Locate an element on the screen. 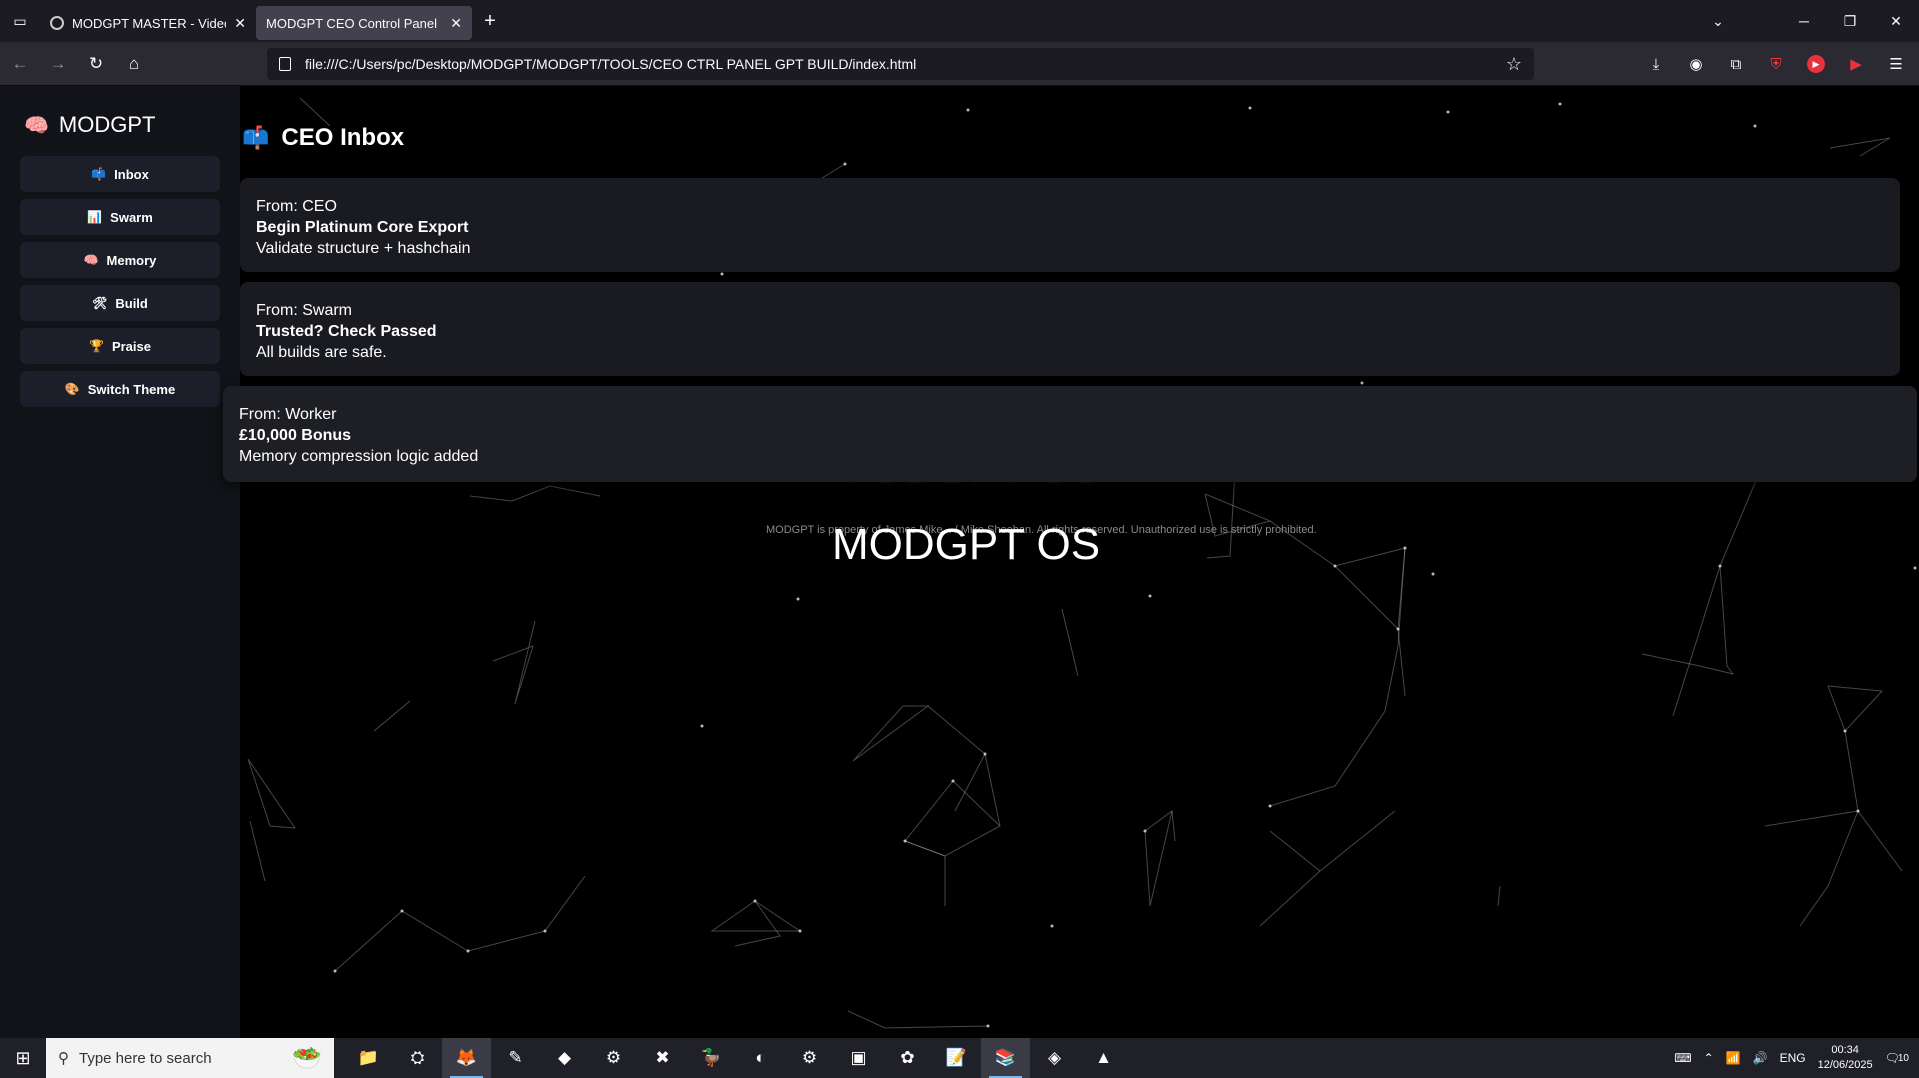  steam-client-icon: ⚙ is located at coordinates (613, 1058).